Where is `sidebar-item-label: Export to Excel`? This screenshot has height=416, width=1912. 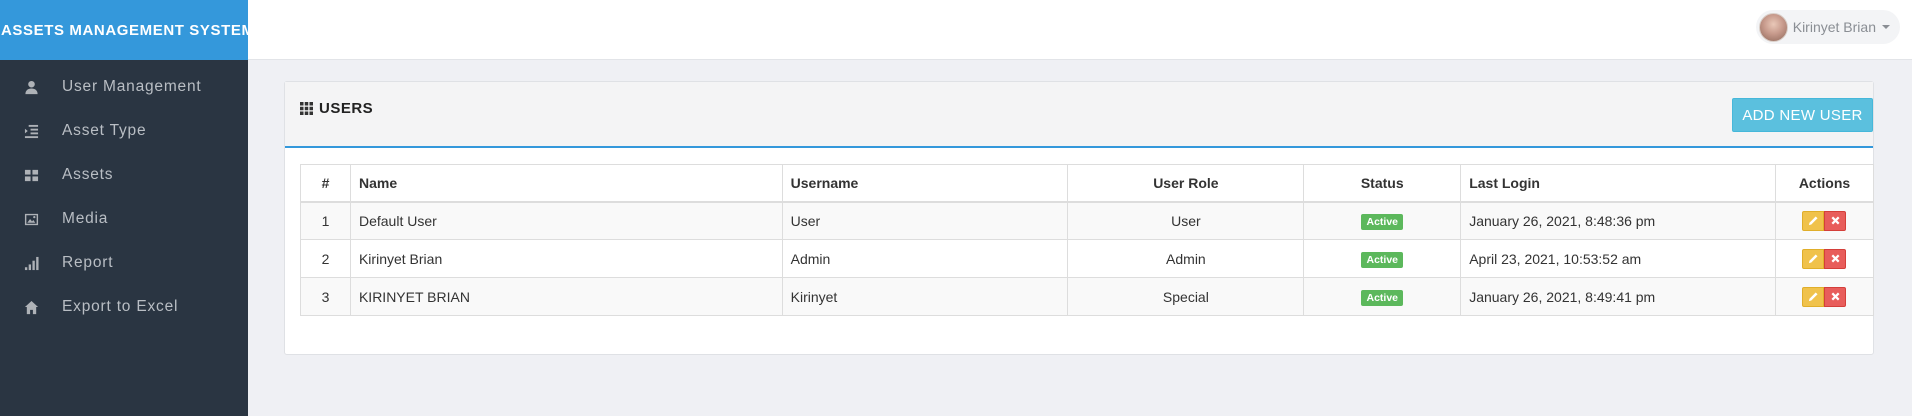
sidebar-item-label: Export to Excel is located at coordinates (120, 306).